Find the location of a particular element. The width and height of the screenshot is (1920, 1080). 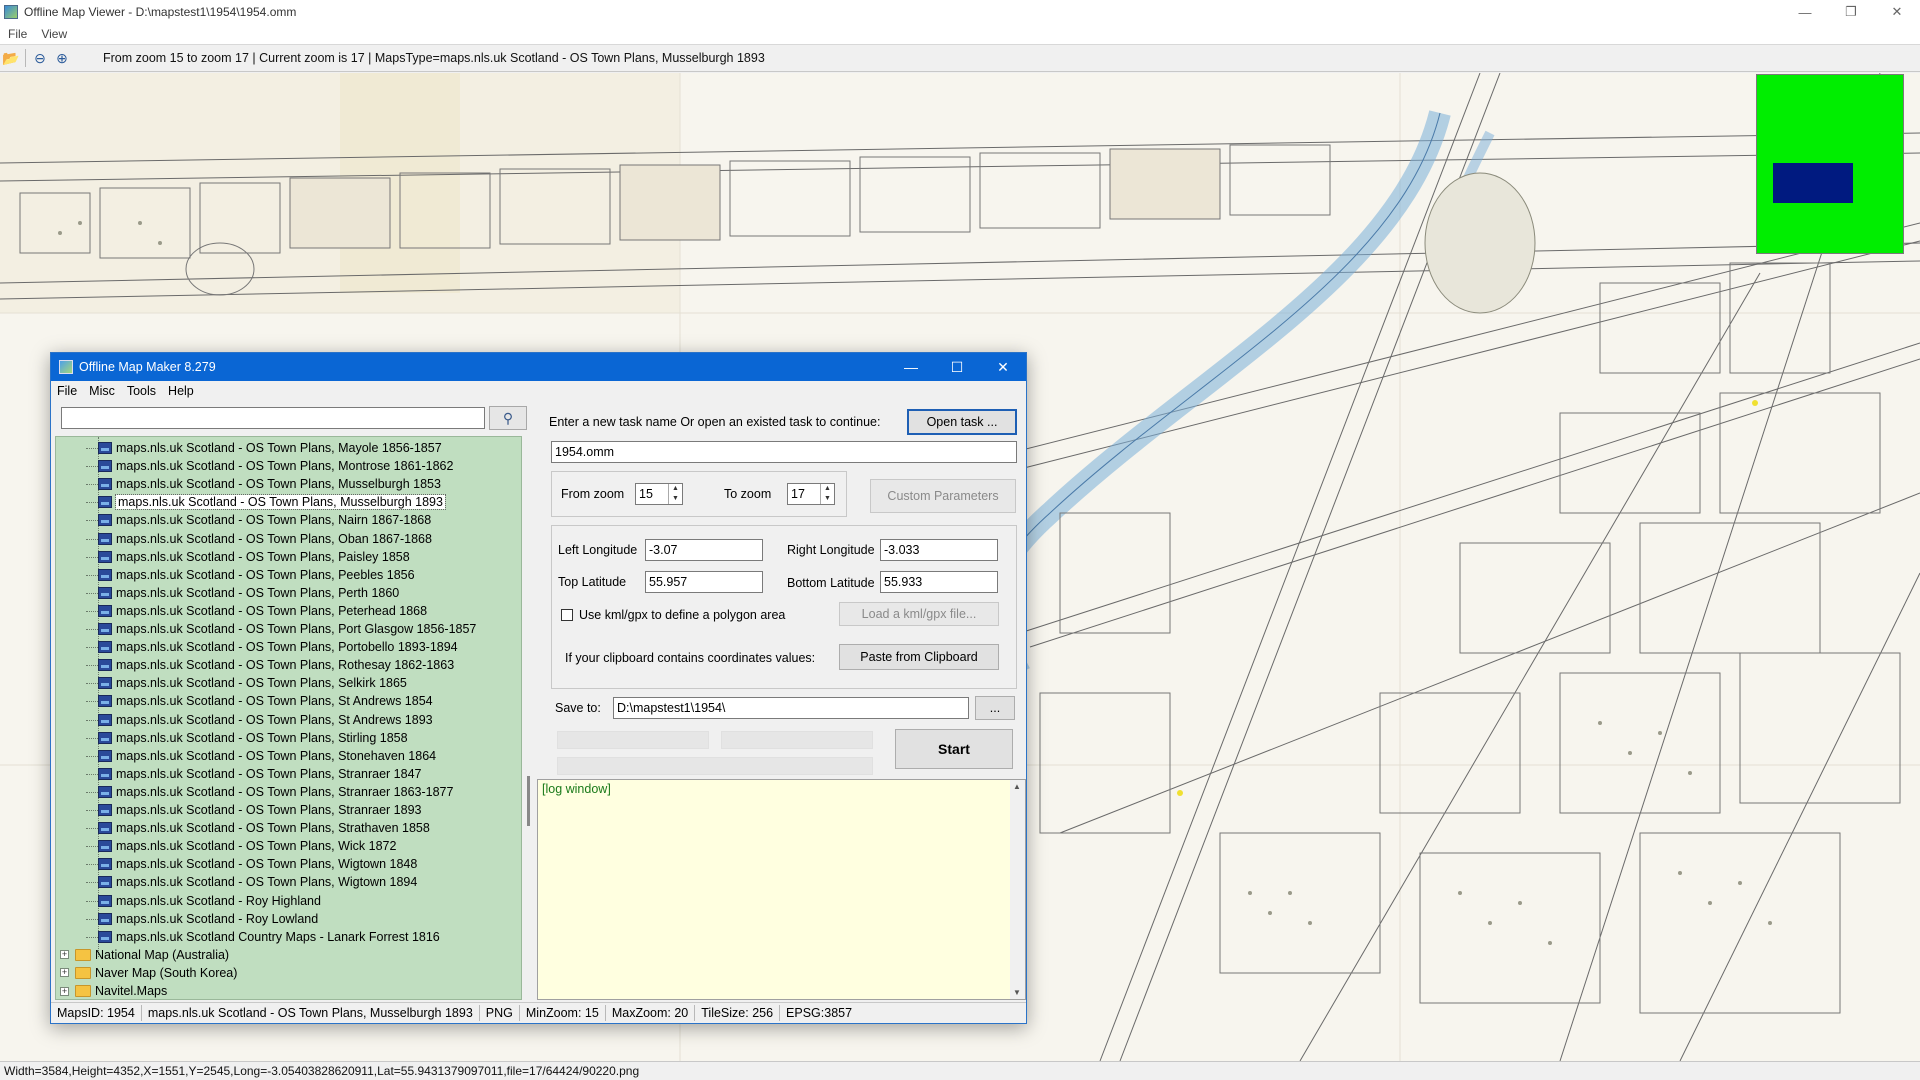

to-zoom-arrows: ▲ ▼ is located at coordinates (827, 494).